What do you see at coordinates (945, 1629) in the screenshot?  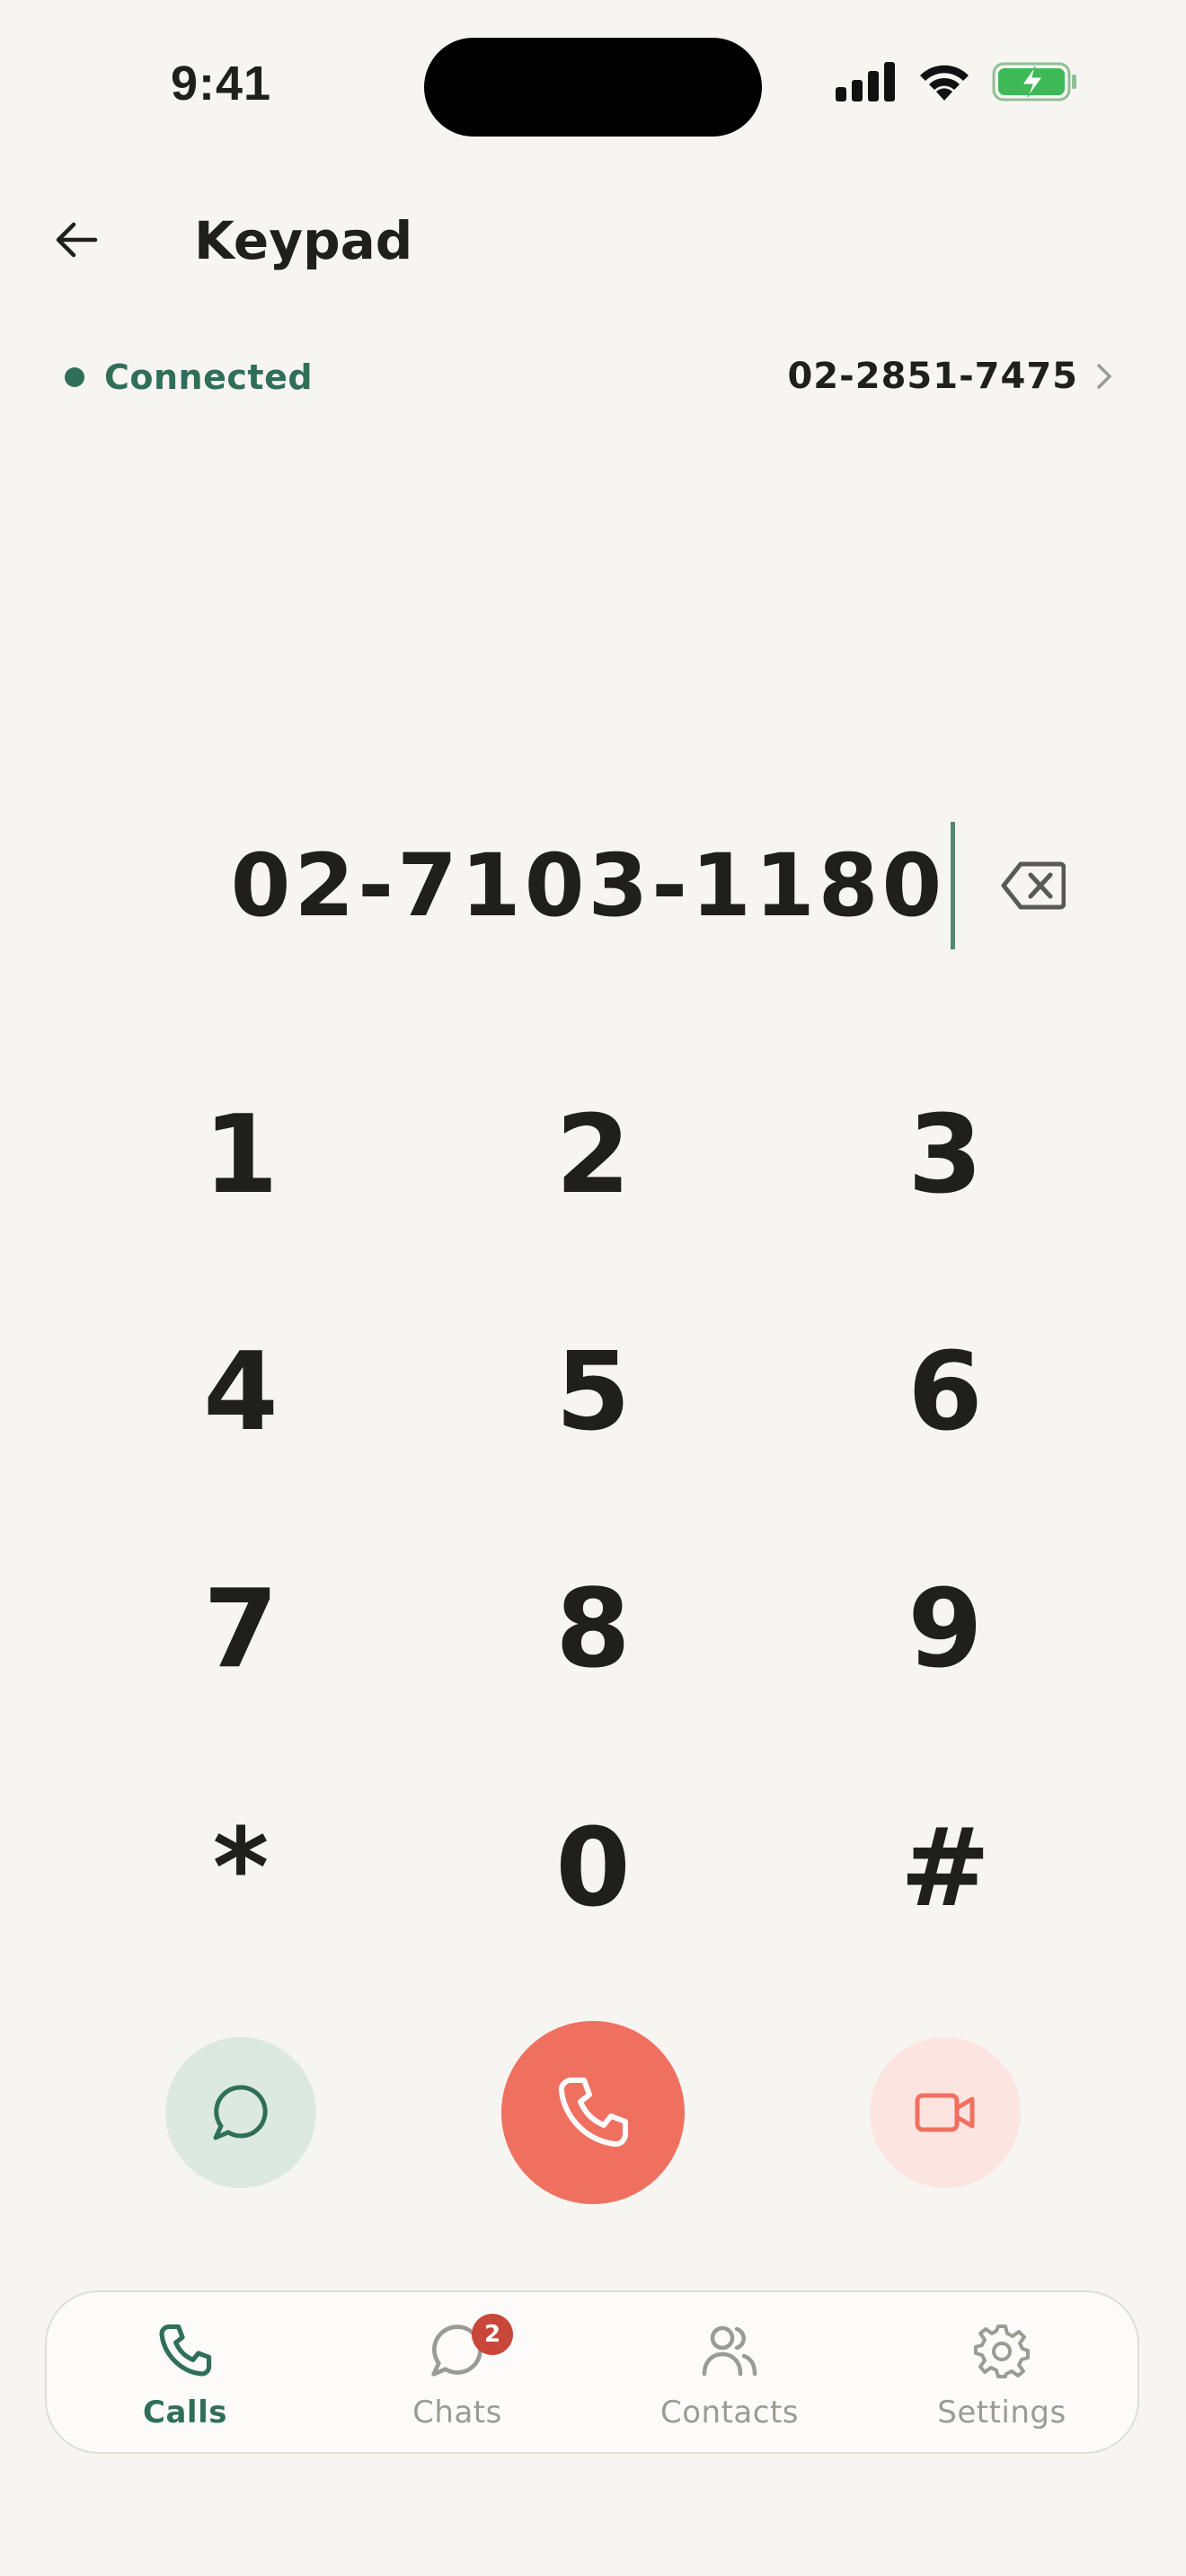 I see `key-9: 9` at bounding box center [945, 1629].